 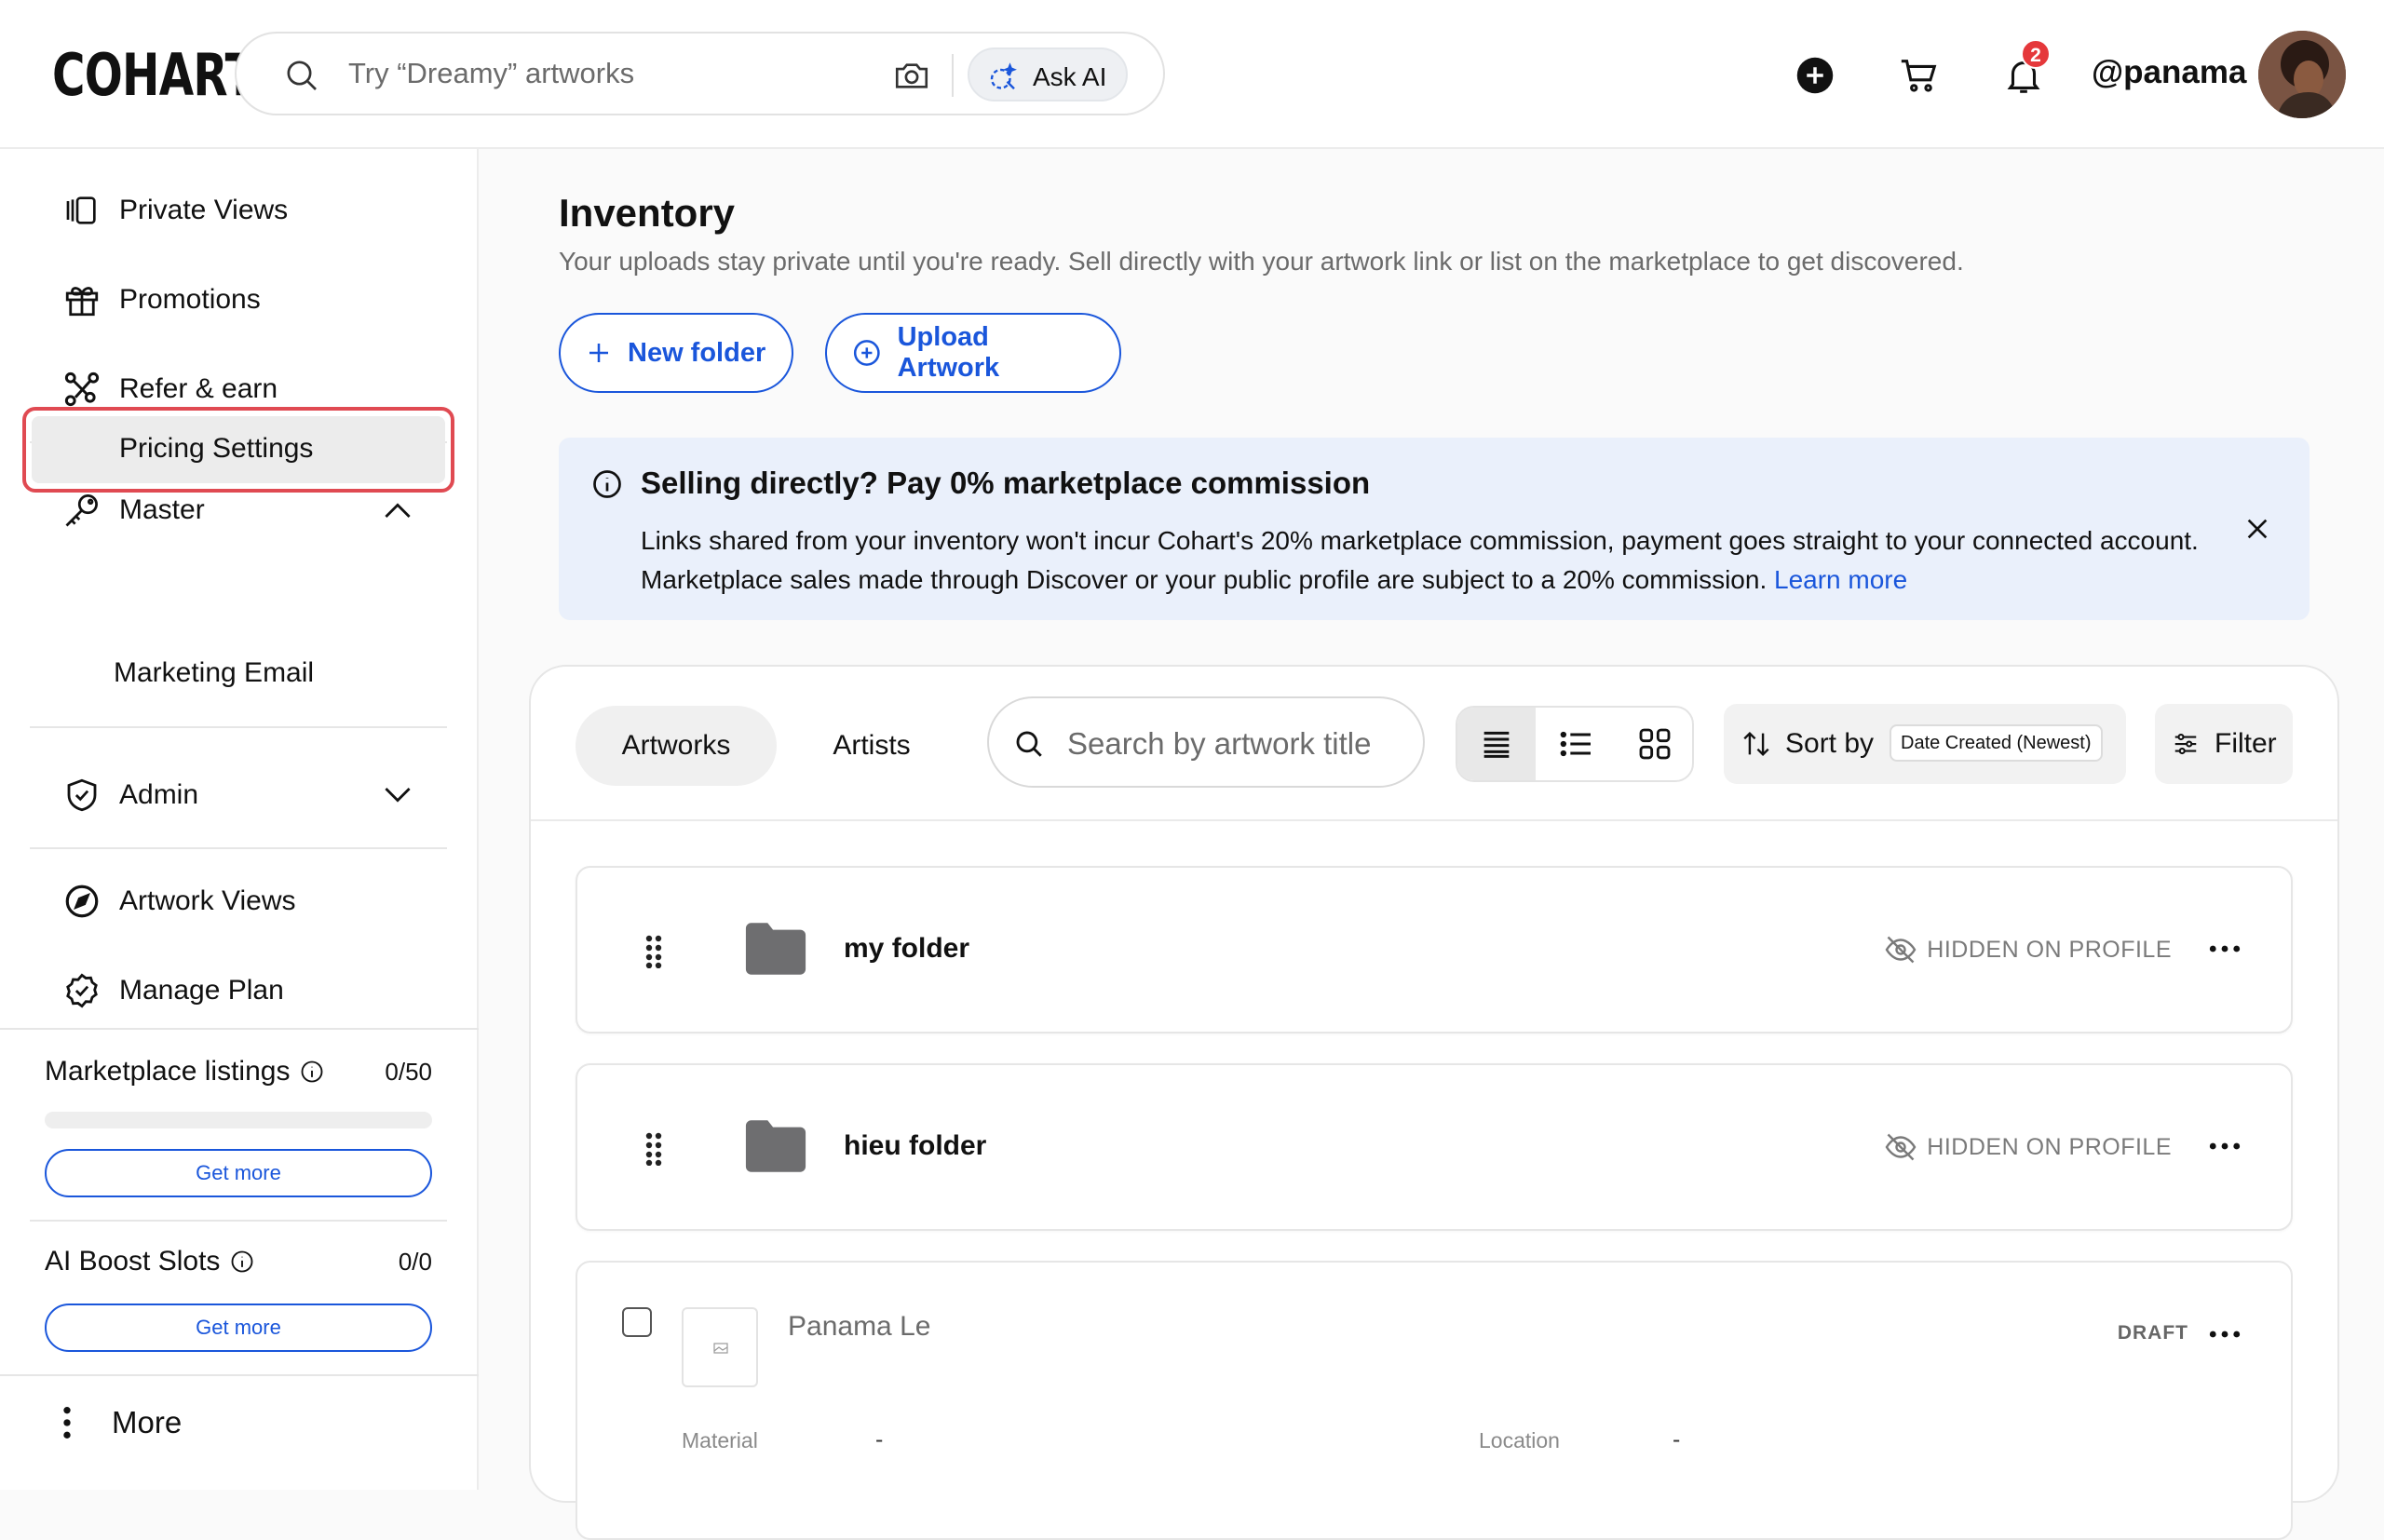 What do you see at coordinates (720, 1440) in the screenshot?
I see `material-label: Material` at bounding box center [720, 1440].